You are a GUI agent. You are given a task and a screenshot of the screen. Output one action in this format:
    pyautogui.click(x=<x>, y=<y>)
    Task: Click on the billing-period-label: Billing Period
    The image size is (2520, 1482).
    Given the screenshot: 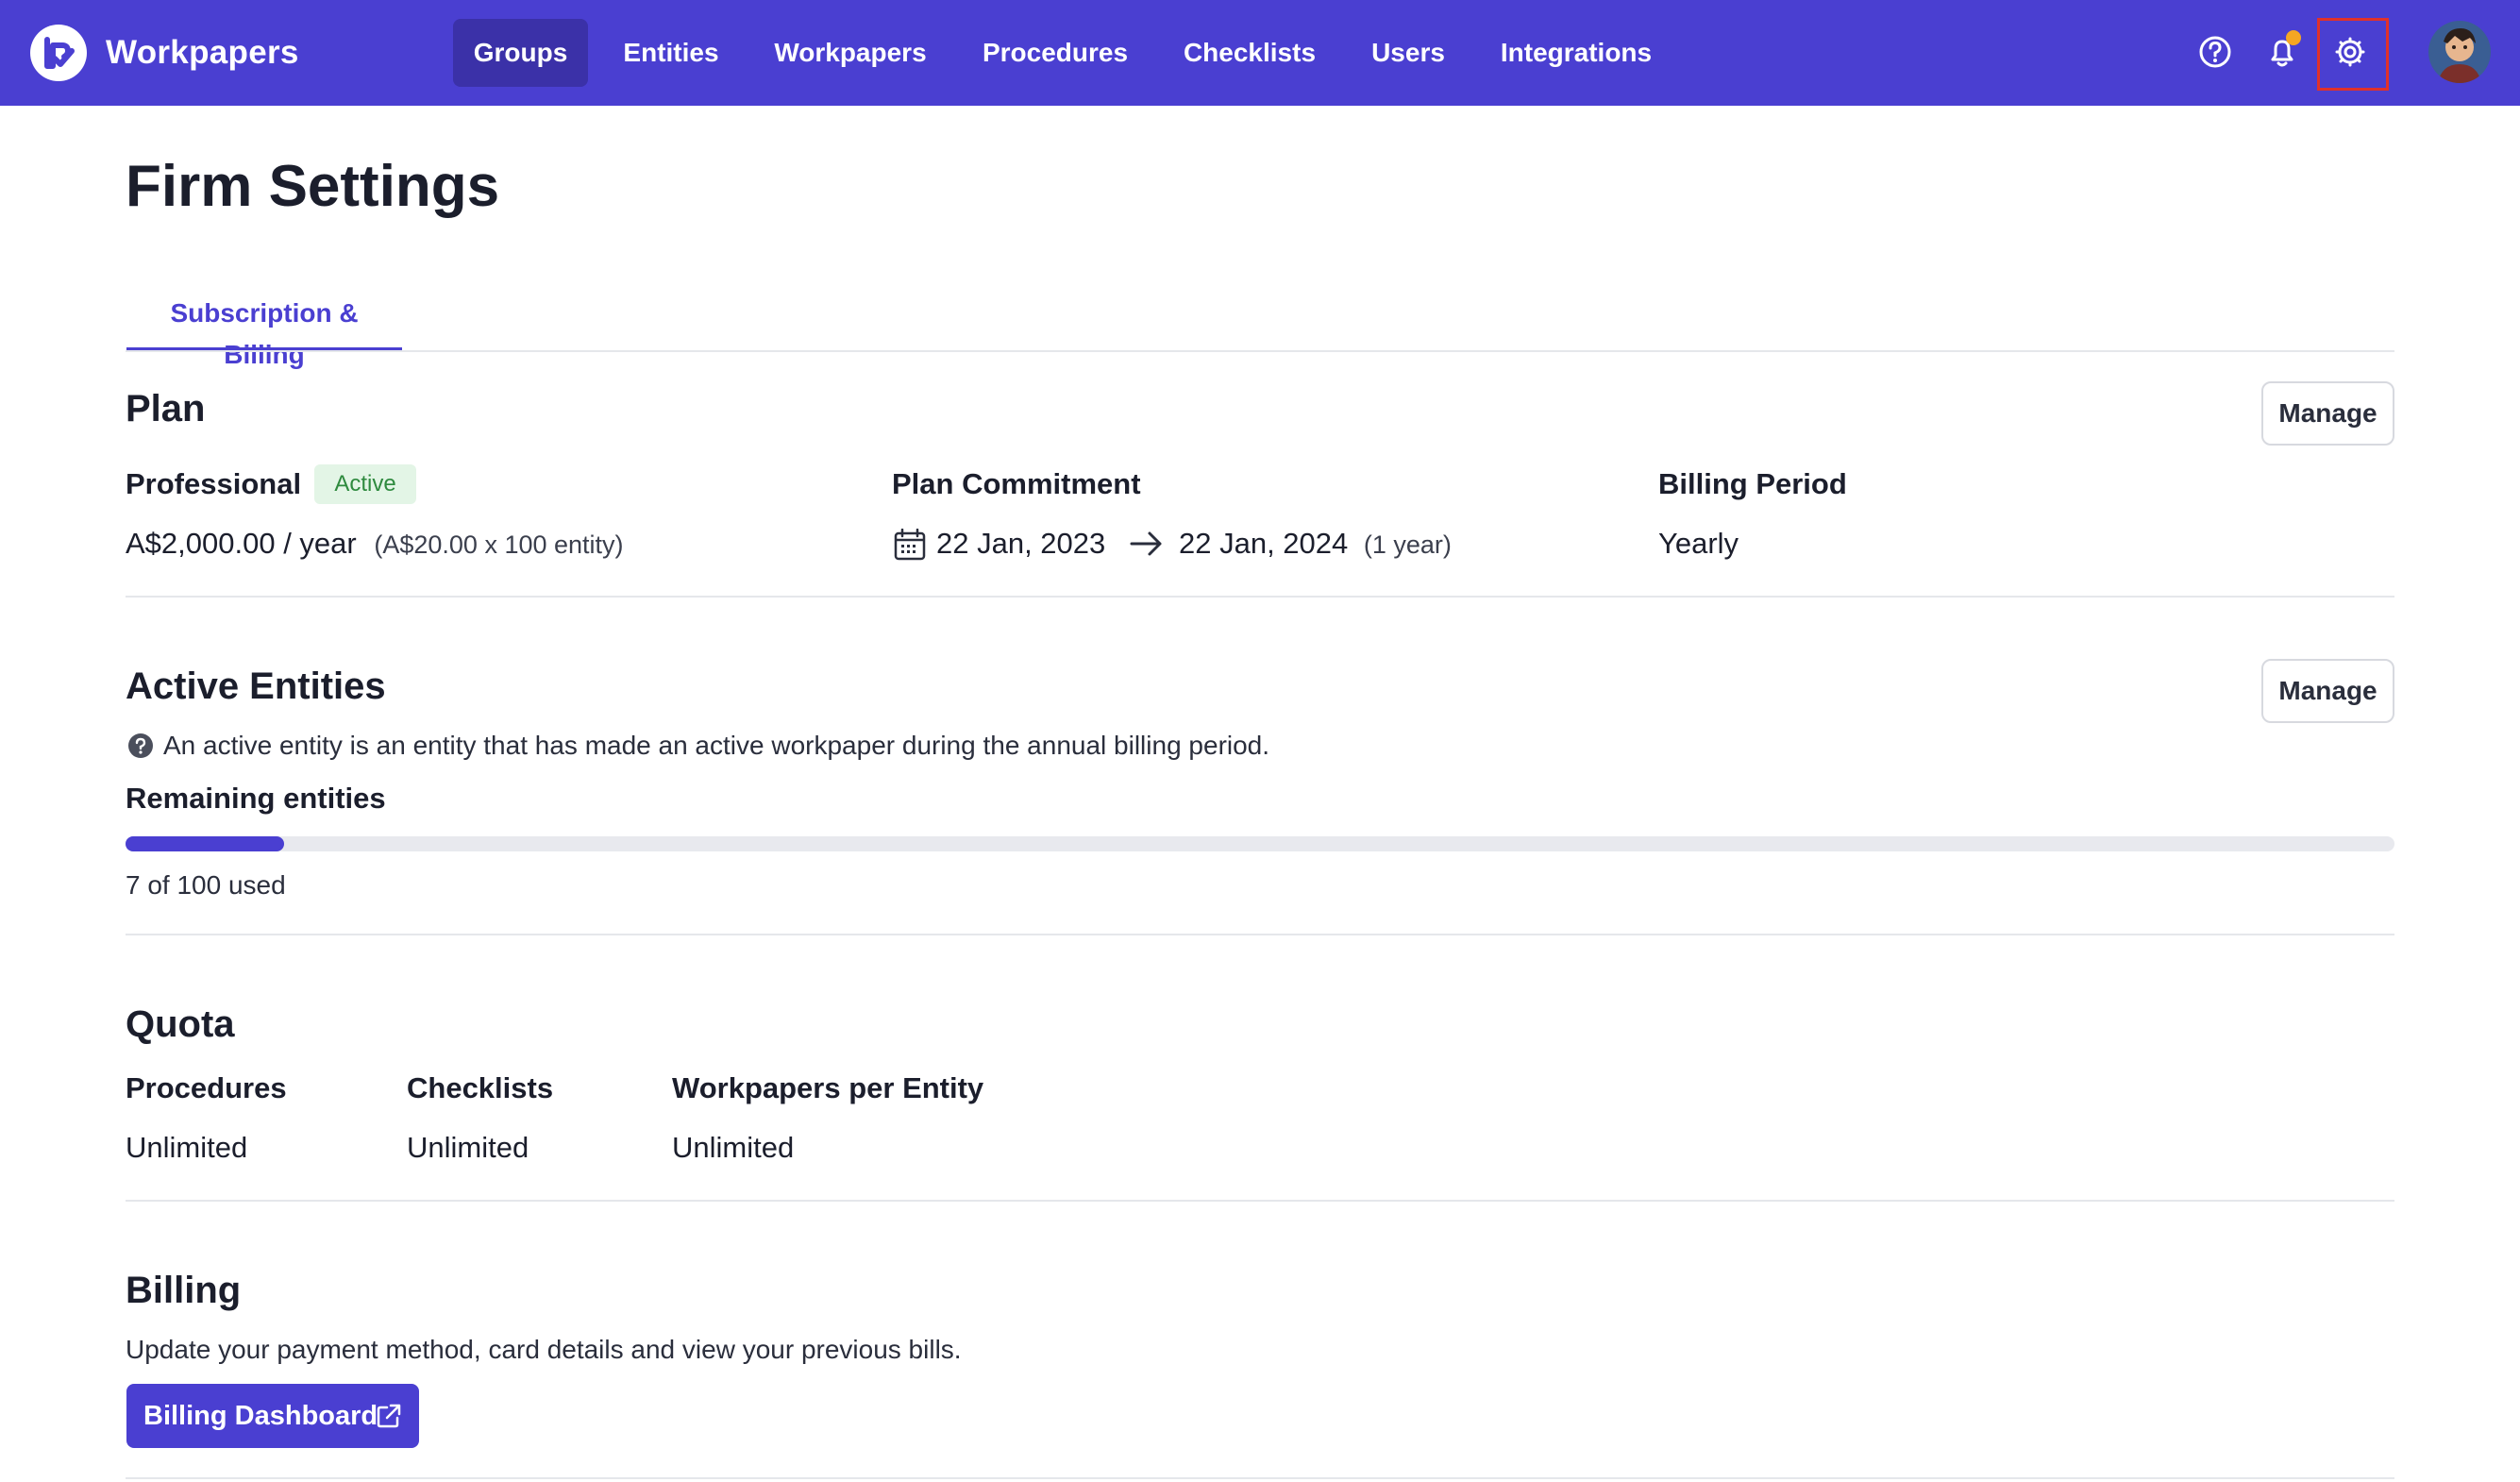 What is the action you would take?
    pyautogui.click(x=1752, y=483)
    